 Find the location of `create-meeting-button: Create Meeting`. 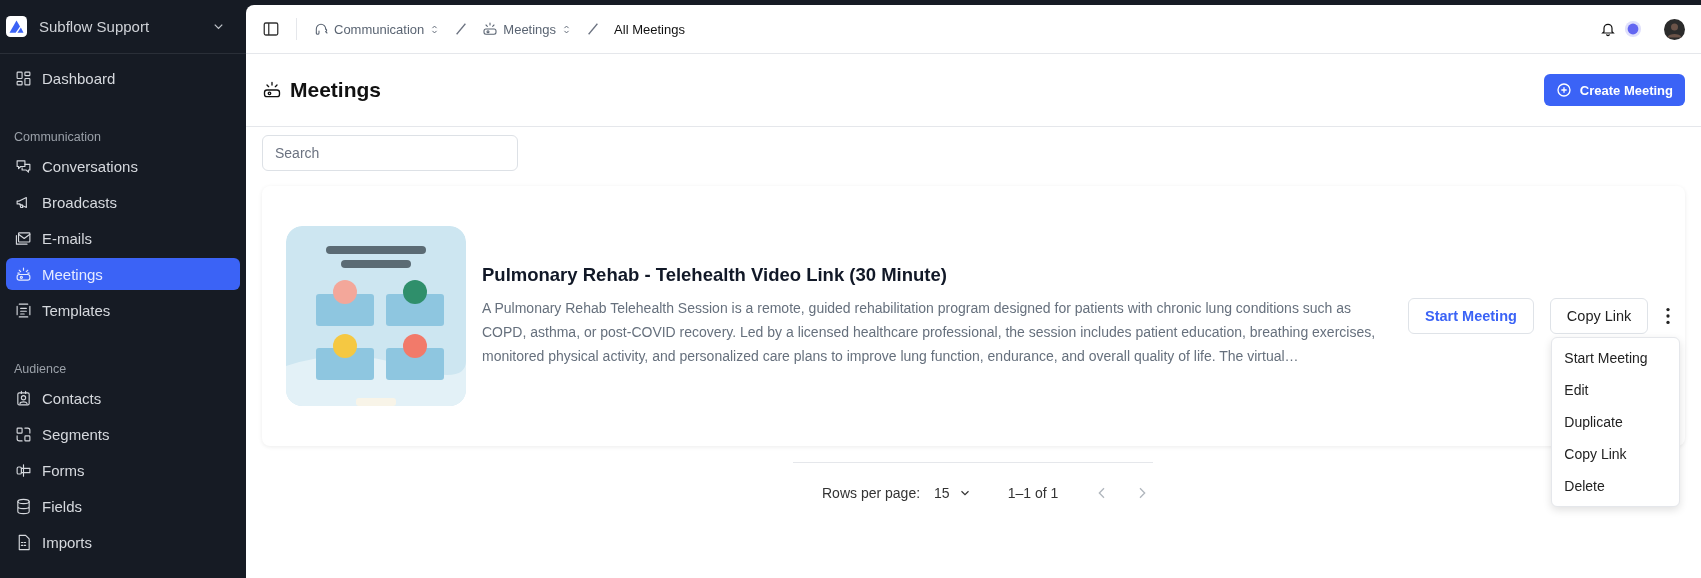

create-meeting-button: Create Meeting is located at coordinates (1614, 90).